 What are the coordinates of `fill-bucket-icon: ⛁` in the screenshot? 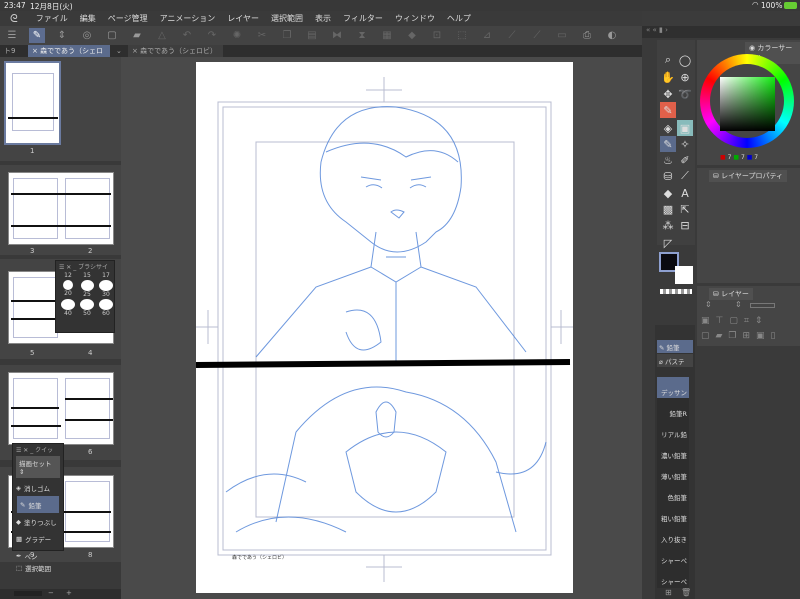 It's located at (668, 176).